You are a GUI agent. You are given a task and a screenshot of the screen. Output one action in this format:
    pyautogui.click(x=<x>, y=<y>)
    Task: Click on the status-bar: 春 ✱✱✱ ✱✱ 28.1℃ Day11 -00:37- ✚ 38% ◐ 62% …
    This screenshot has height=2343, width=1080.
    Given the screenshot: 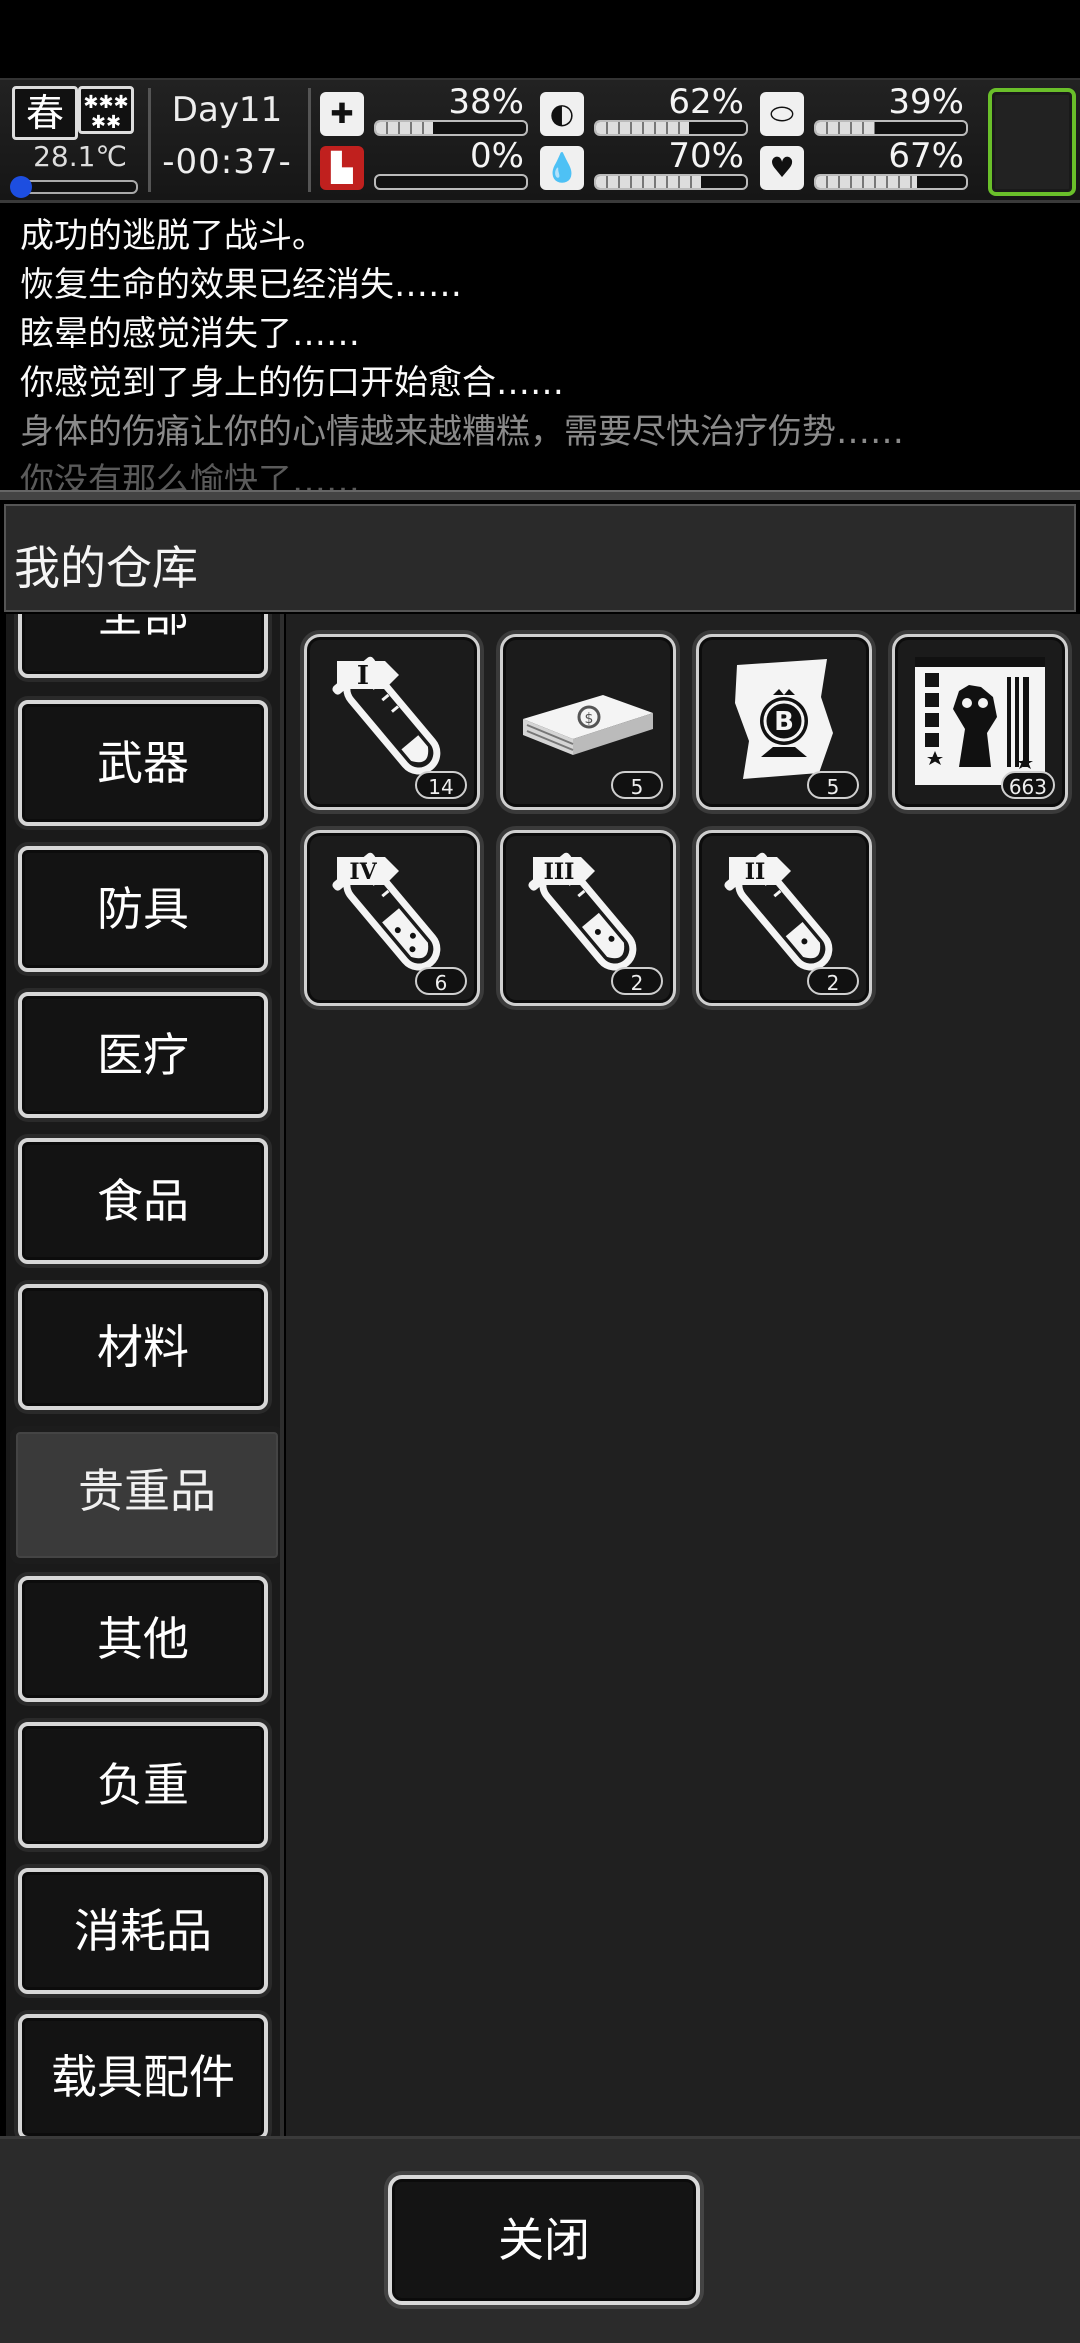 What is the action you would take?
    pyautogui.click(x=540, y=140)
    